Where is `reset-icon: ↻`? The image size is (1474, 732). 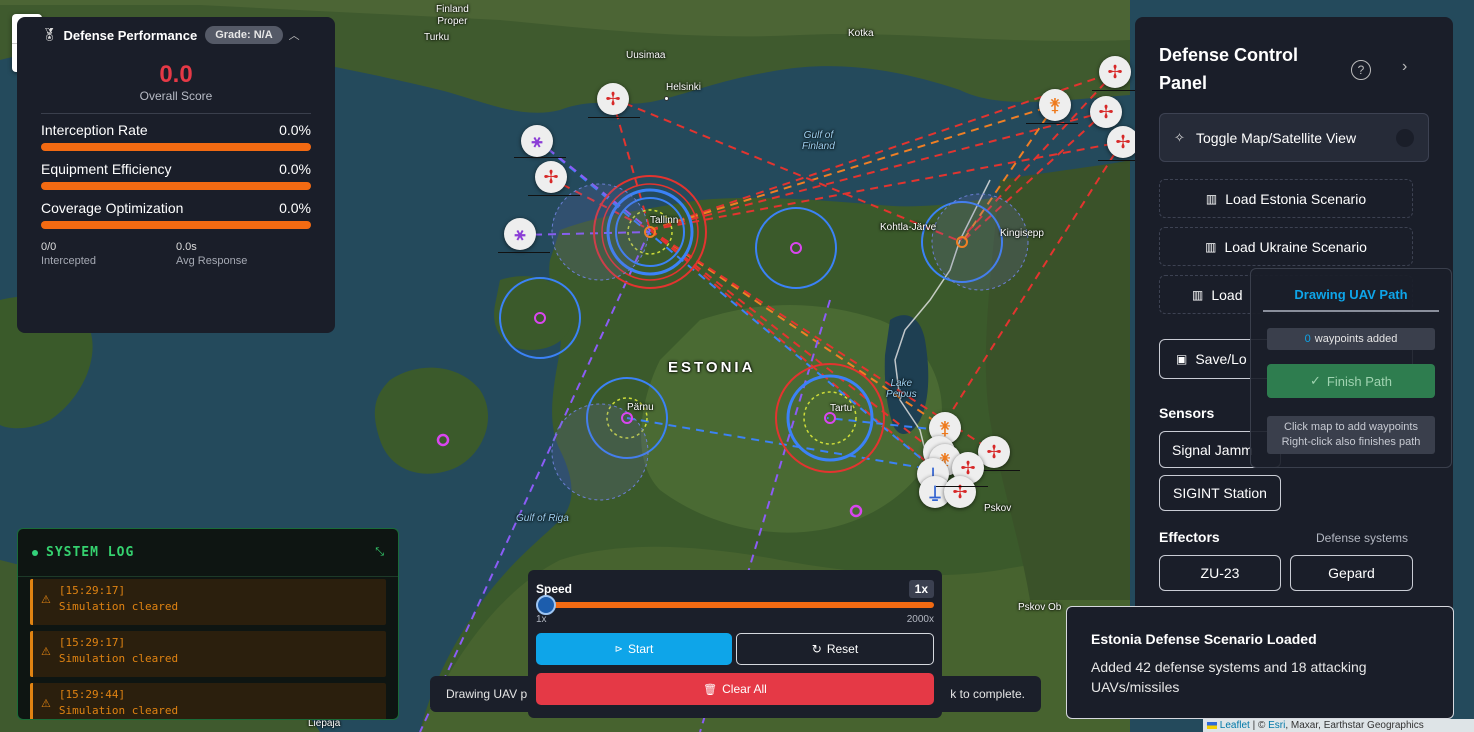 reset-icon: ↻ is located at coordinates (816, 649).